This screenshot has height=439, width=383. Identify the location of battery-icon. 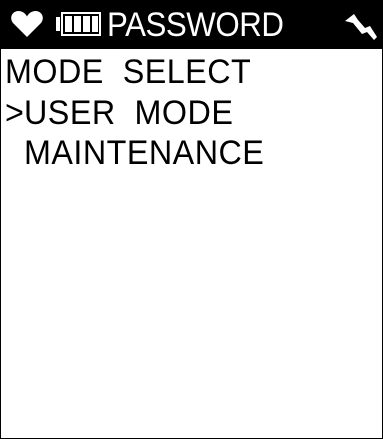
(78, 24).